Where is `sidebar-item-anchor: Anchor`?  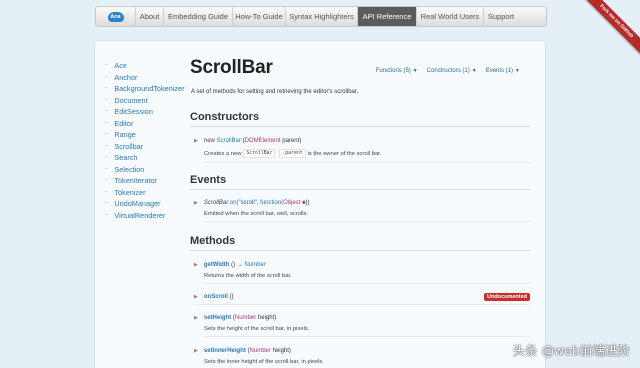
sidebar-item-anchor: Anchor is located at coordinates (145, 78).